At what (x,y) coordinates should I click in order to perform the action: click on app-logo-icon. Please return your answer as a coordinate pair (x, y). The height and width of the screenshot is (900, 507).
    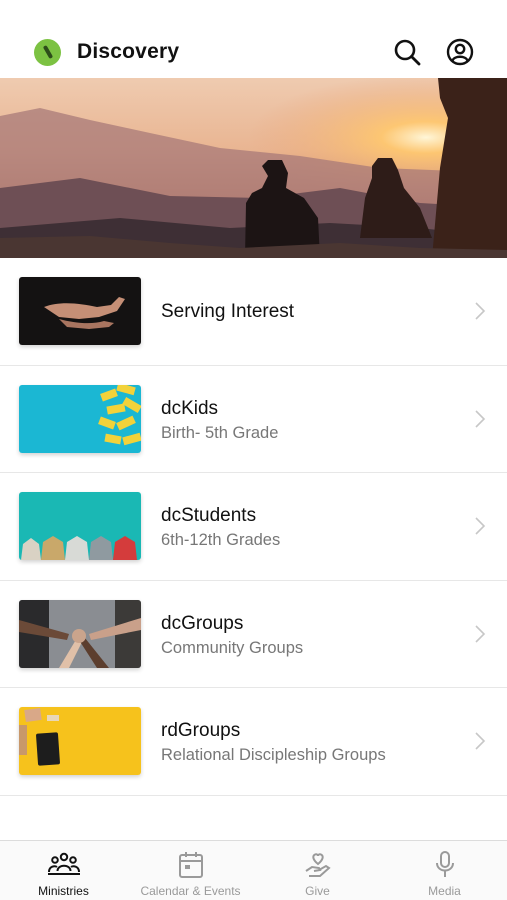
    Looking at the image, I should click on (47, 52).